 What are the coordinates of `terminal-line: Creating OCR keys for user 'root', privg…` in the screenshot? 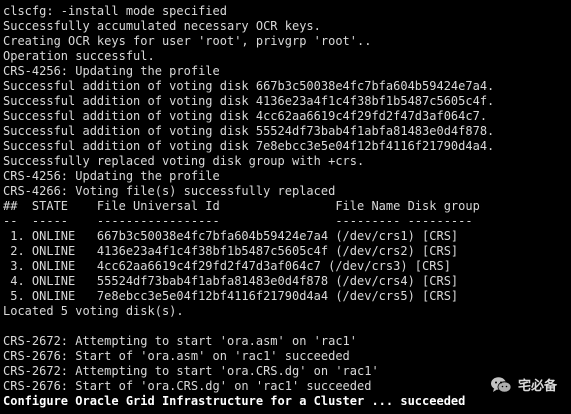 It's located at (187, 41).